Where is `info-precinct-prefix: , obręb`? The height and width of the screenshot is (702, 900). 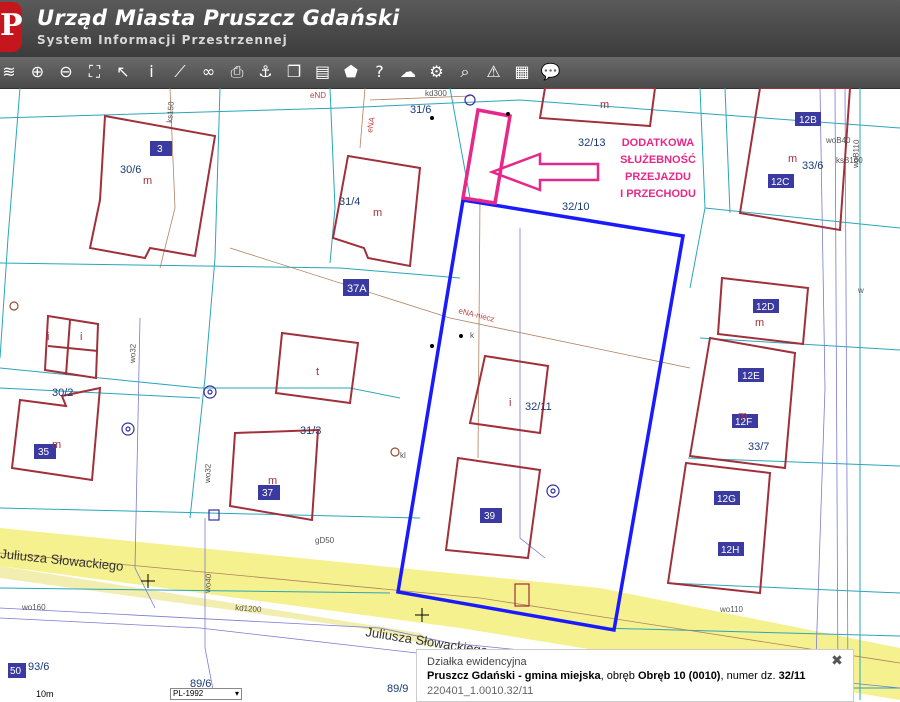 info-precinct-prefix: , obręb is located at coordinates (619, 676).